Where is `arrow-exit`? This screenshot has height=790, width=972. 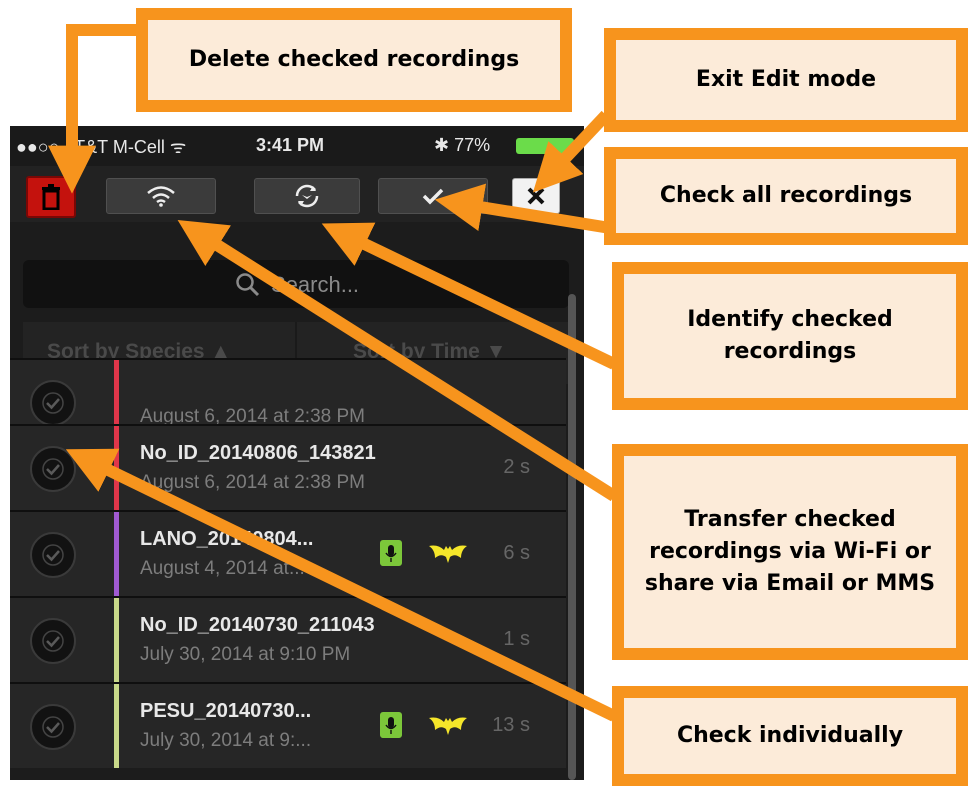 arrow-exit is located at coordinates (571, 151).